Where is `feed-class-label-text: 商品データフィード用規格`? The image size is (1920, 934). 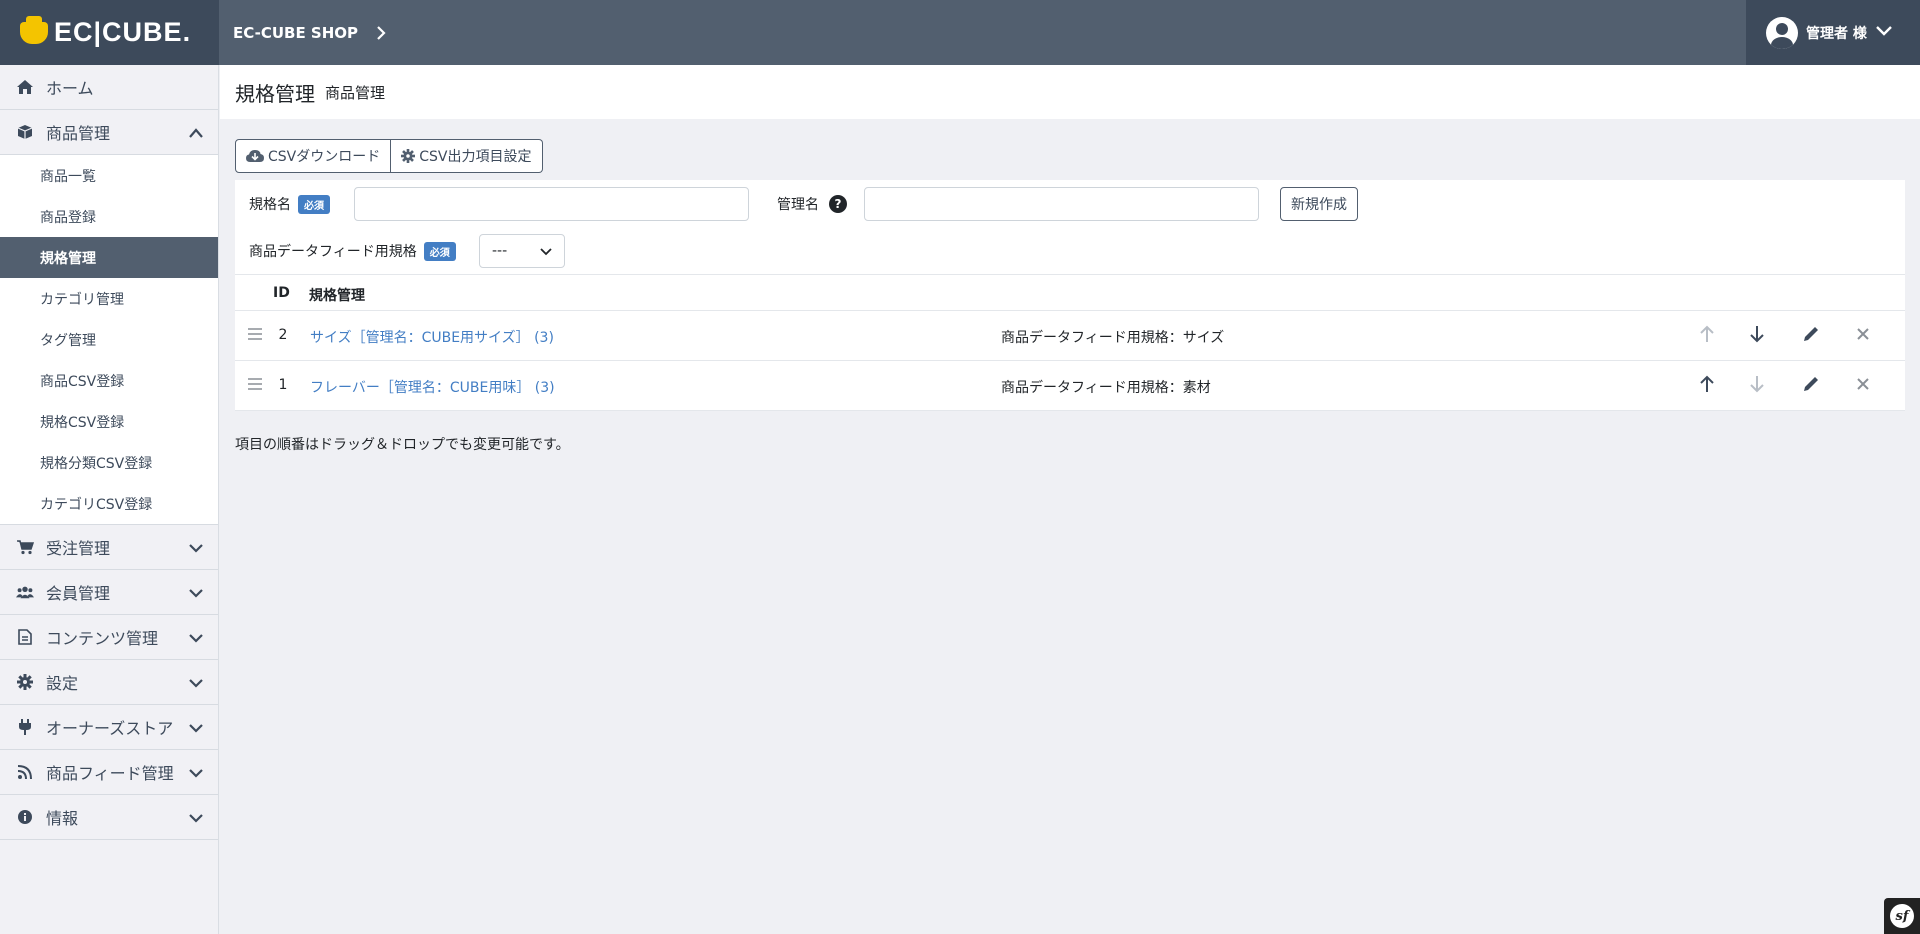
feed-class-label-text: 商品データフィード用規格 is located at coordinates (333, 252).